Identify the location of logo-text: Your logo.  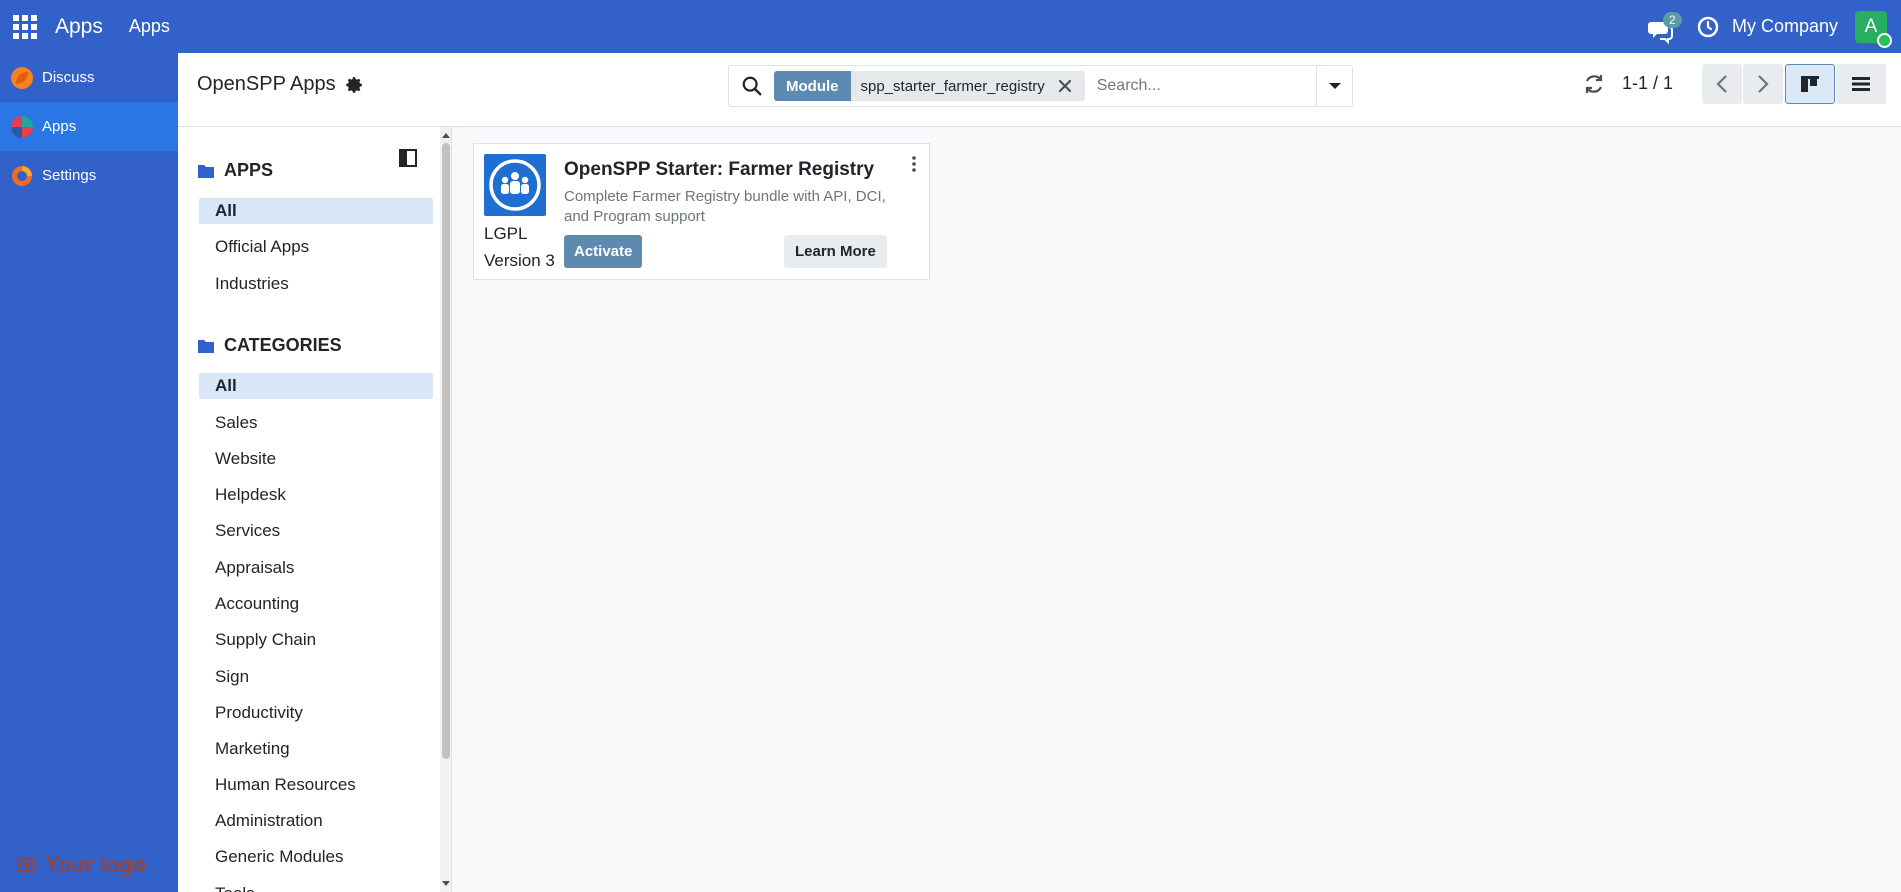
(96, 864).